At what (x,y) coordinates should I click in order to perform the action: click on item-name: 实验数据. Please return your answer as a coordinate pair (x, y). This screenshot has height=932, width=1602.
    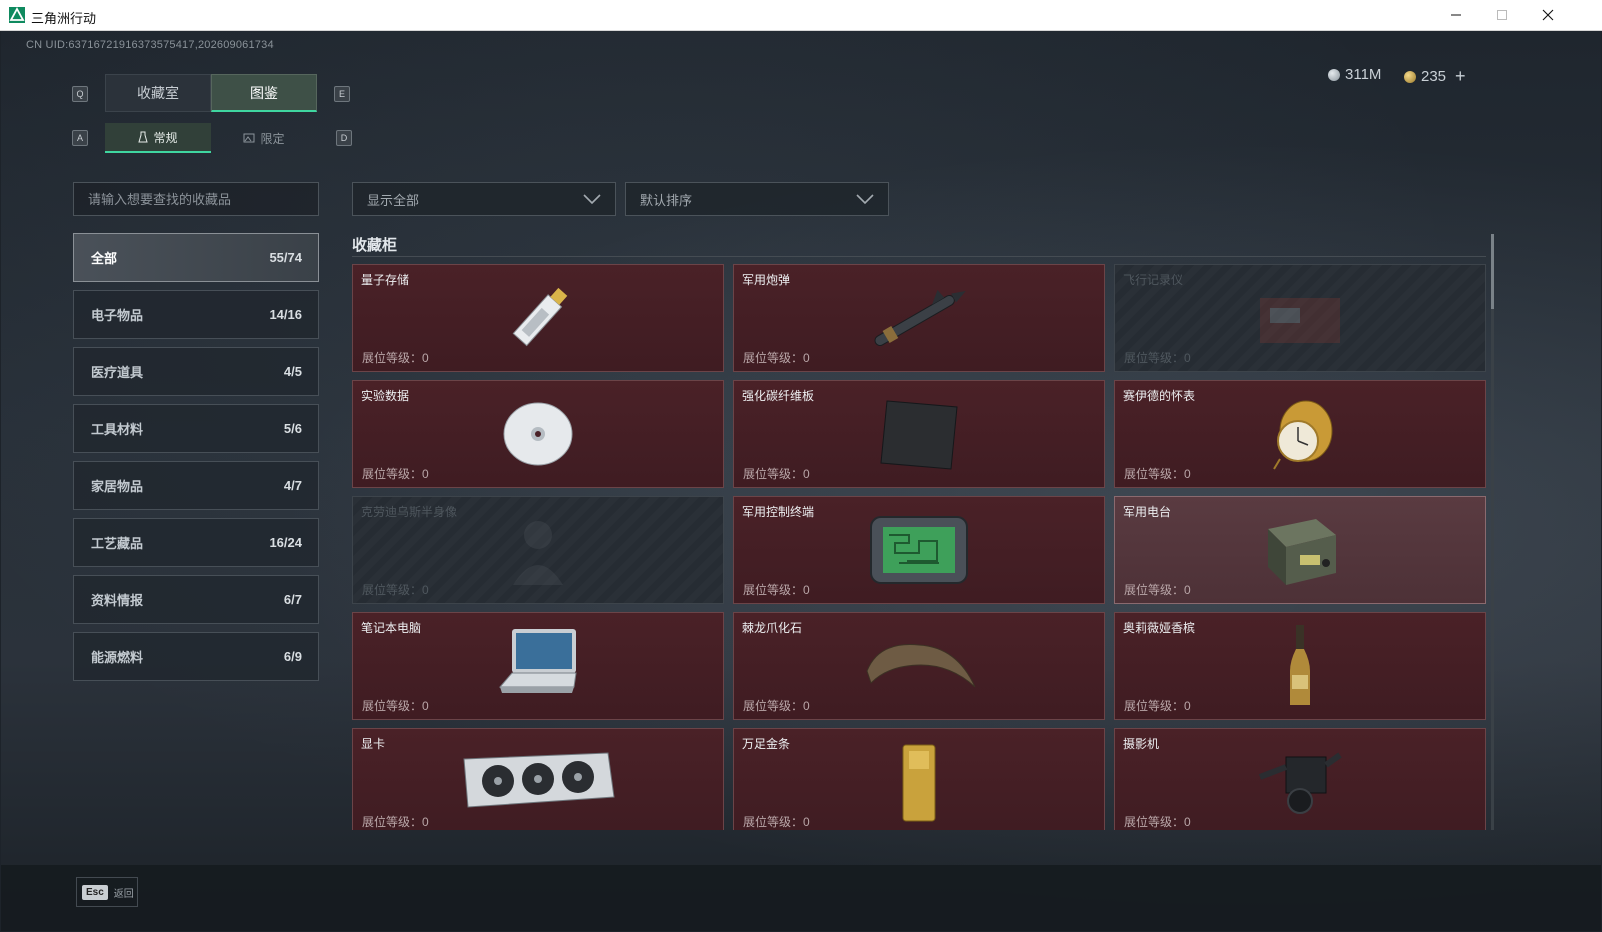
    Looking at the image, I should click on (385, 396).